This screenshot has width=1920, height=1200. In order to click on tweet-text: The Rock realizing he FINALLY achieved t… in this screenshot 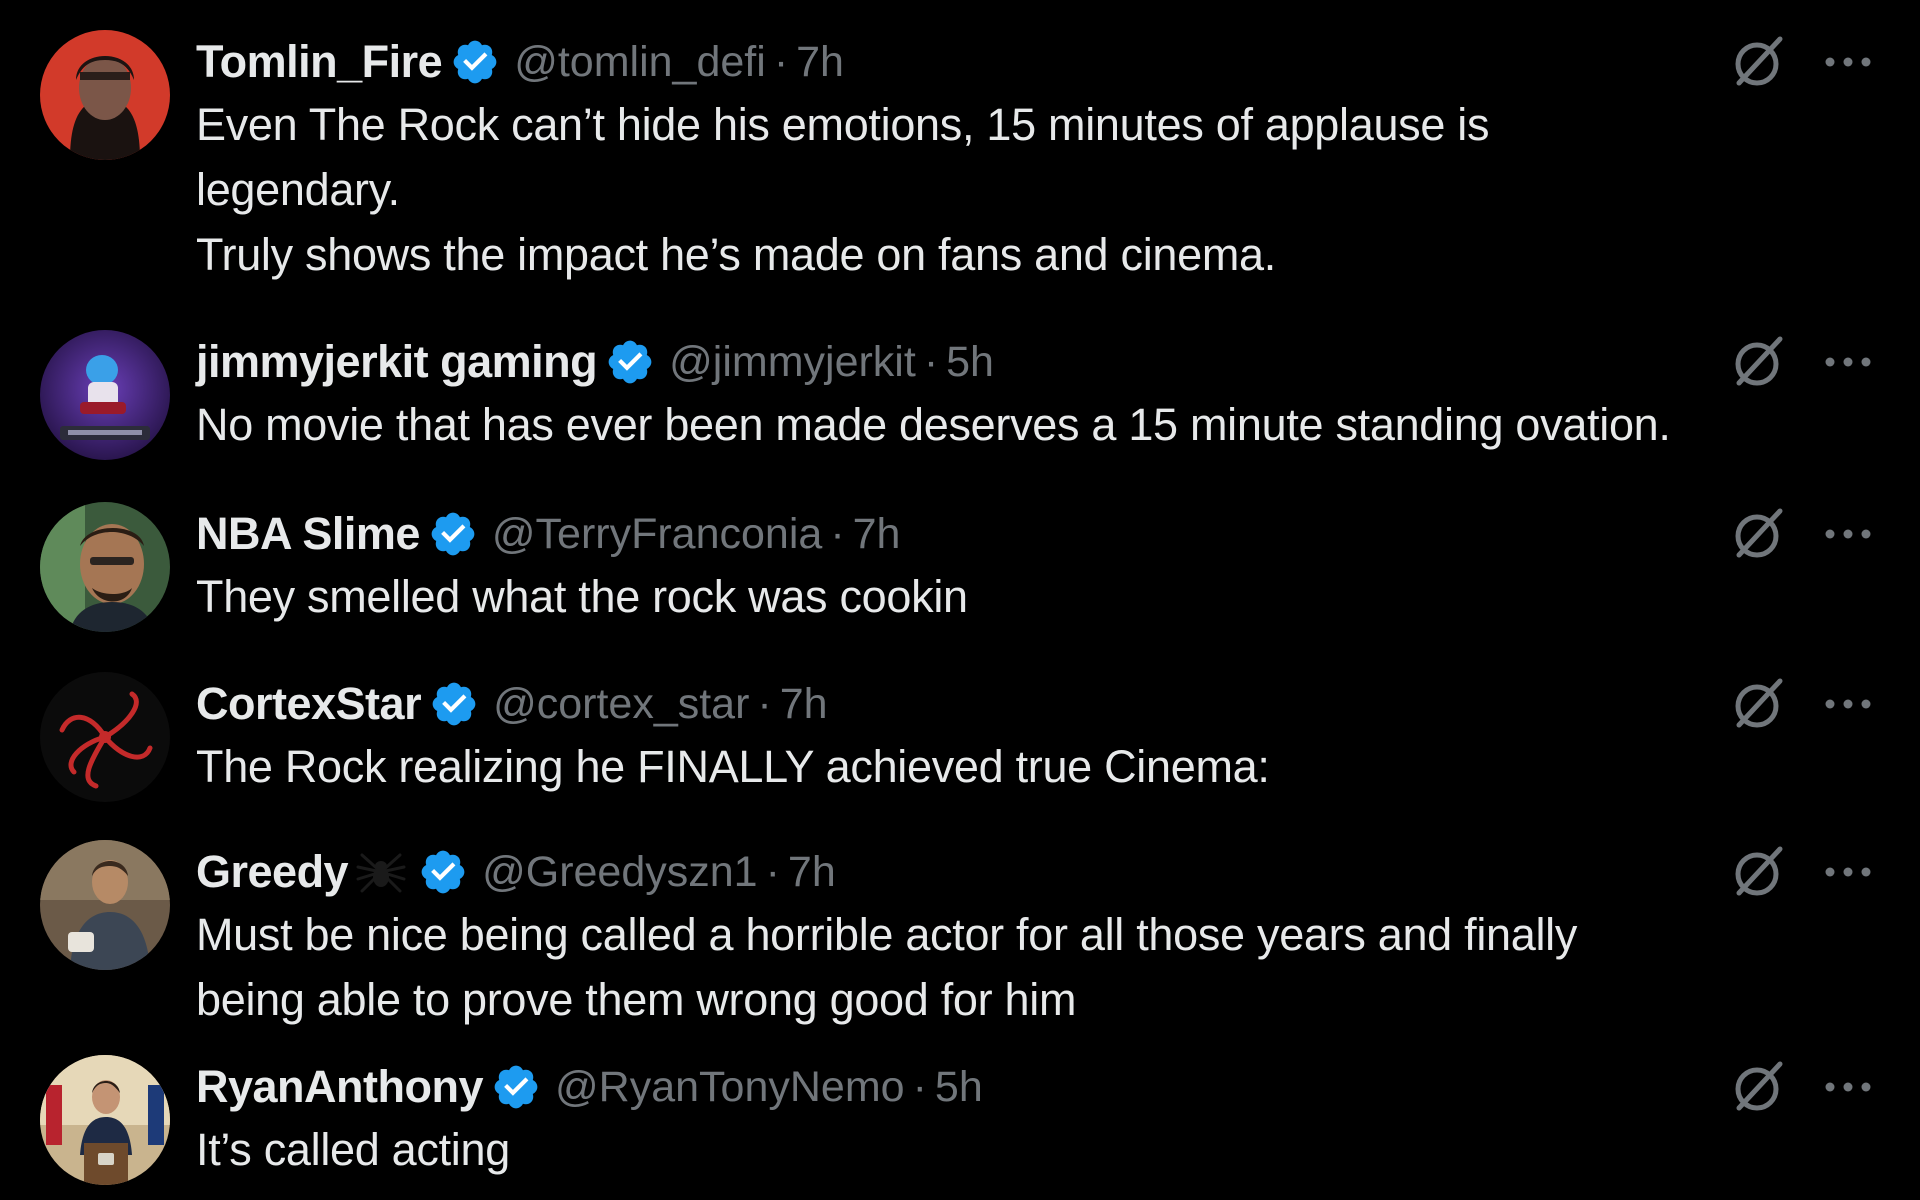, I will do `click(733, 766)`.